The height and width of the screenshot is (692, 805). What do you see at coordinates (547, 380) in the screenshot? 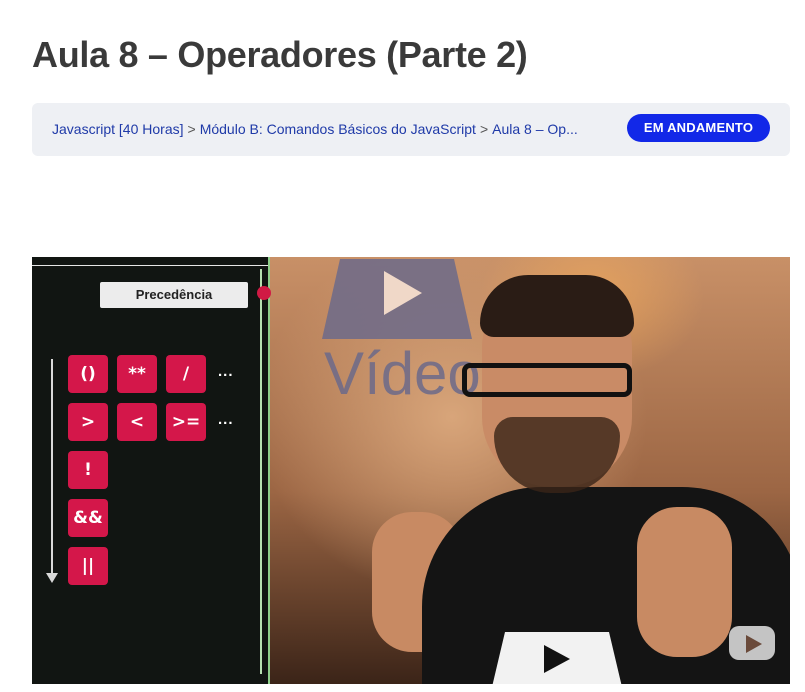
I see `presenter-glasses` at bounding box center [547, 380].